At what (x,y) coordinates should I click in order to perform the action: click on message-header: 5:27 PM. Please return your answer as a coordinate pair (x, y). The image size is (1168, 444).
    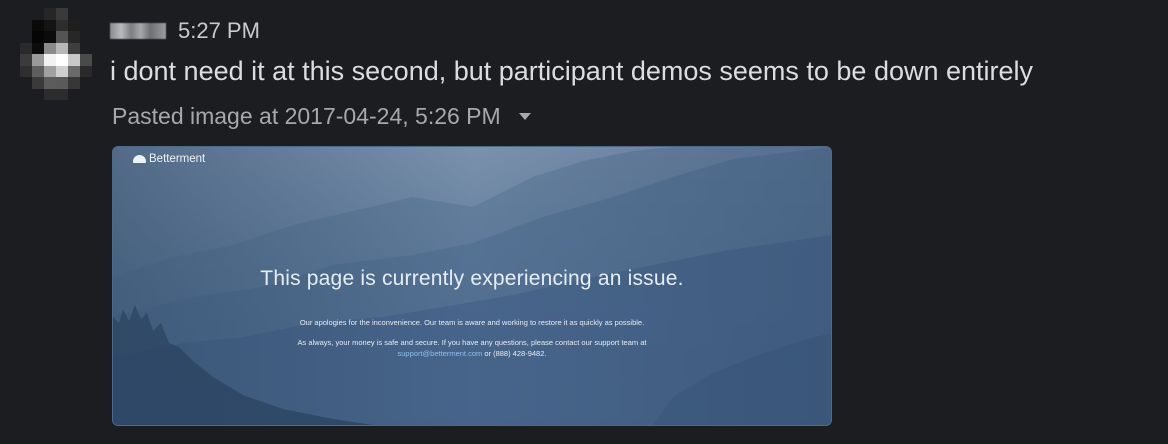
    Looking at the image, I should click on (185, 31).